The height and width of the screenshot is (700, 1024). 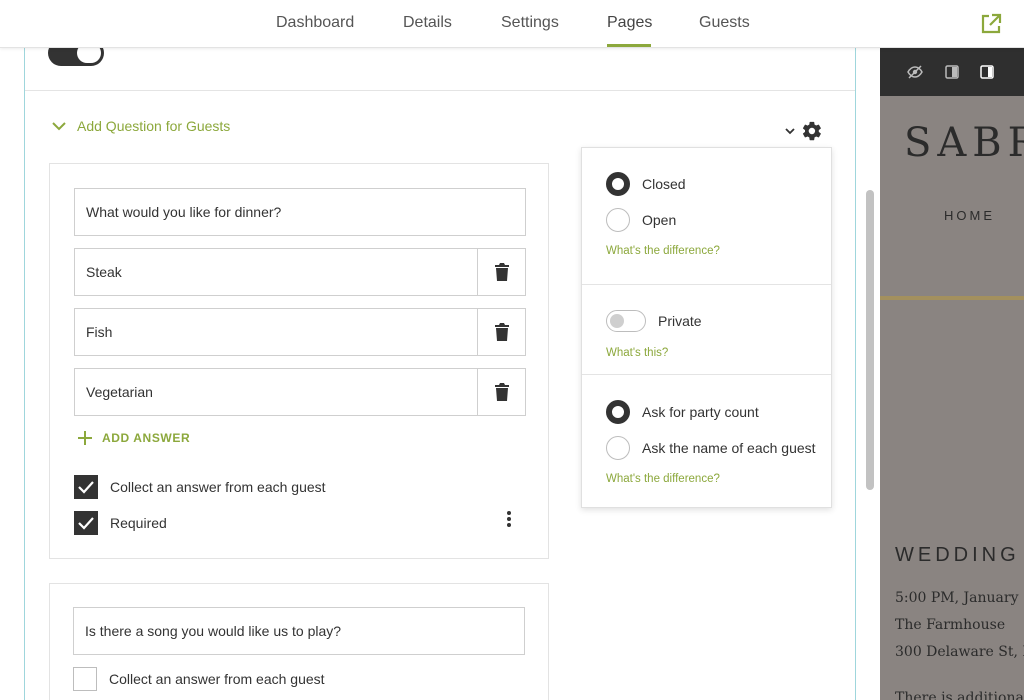 I want to click on preview-text-line: 5:00 PM, January 1, so click(x=959, y=598).